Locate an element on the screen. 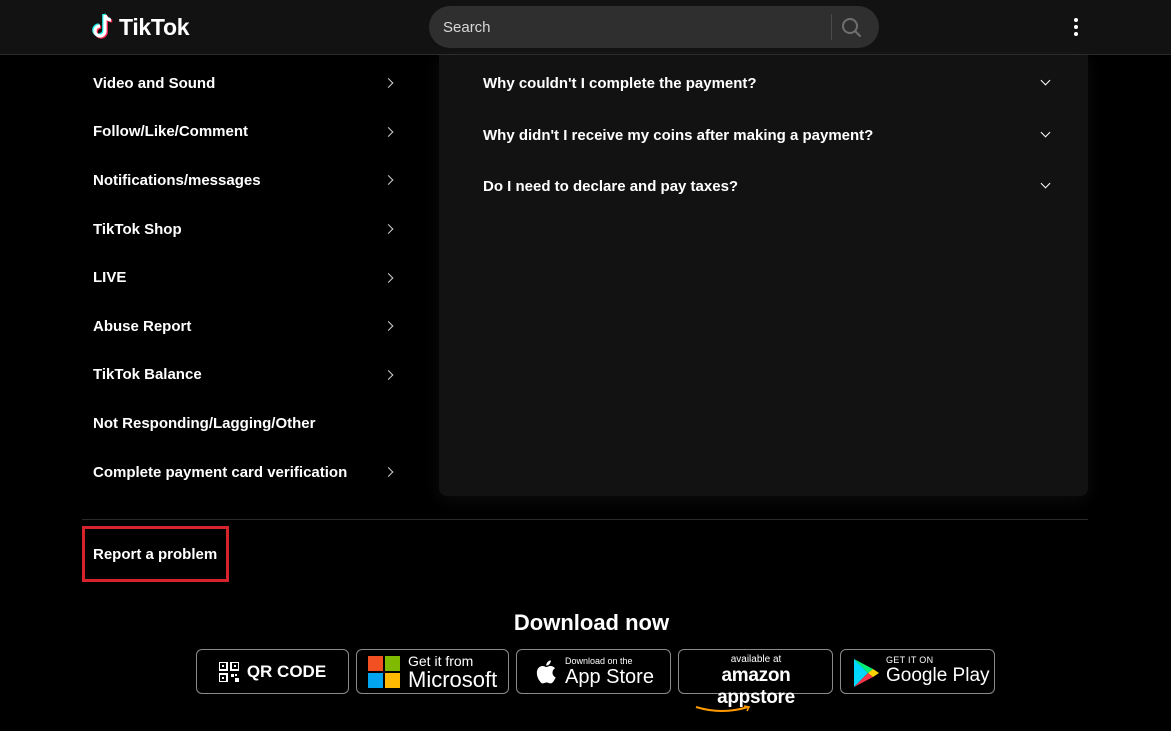 This screenshot has width=1171, height=731. sidebar-item-notifications: Notifications/messages is located at coordinates (246, 180).